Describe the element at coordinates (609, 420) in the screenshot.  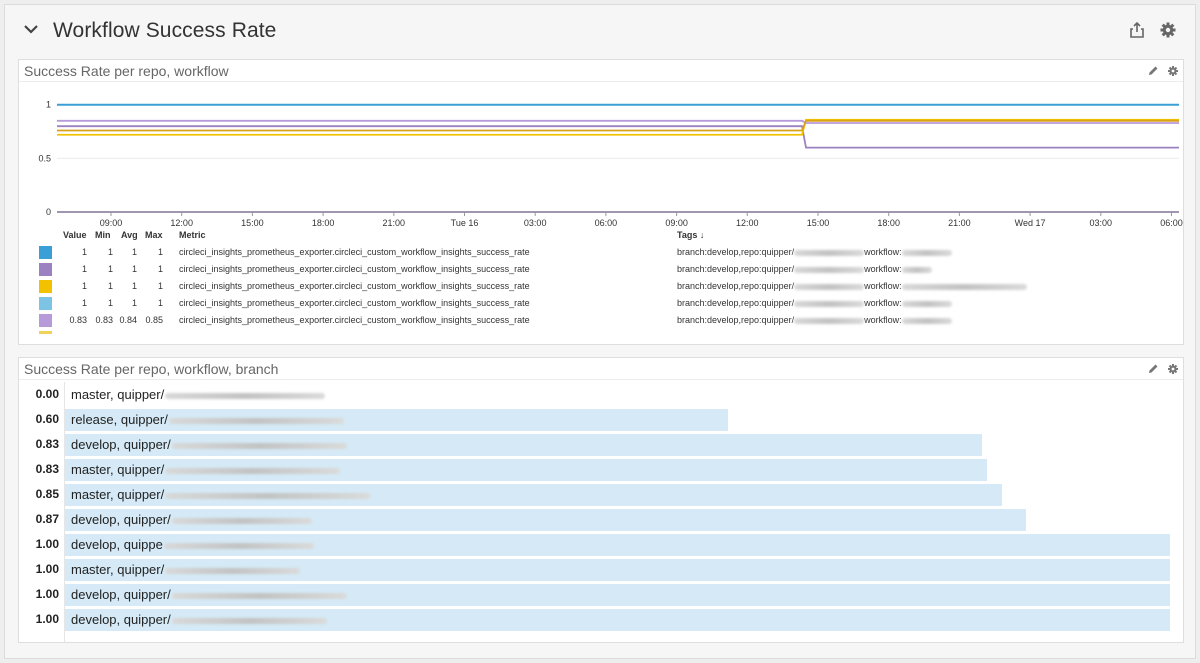
I see `toplist-row: 0.60 release, quipper/` at that location.